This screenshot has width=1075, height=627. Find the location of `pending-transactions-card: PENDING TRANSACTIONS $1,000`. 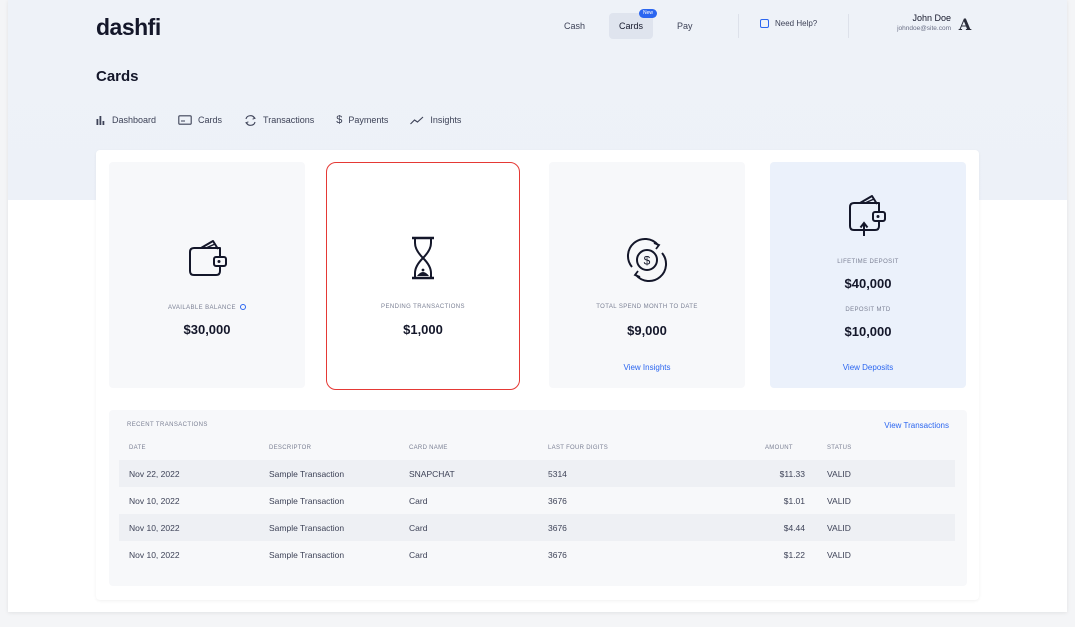

pending-transactions-card: PENDING TRANSACTIONS $1,000 is located at coordinates (423, 276).